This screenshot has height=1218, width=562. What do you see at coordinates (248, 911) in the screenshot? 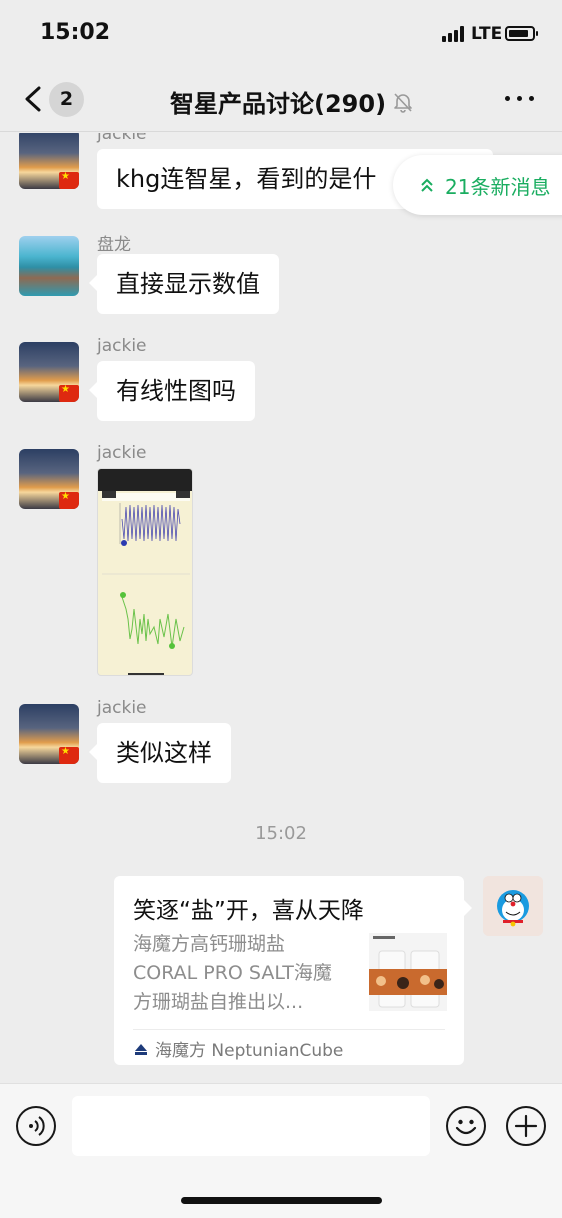
I see `card-title: 笑逐“盐”开，喜从天降` at bounding box center [248, 911].